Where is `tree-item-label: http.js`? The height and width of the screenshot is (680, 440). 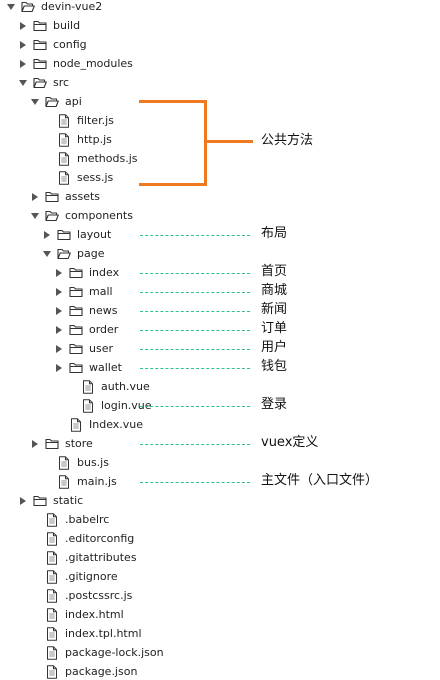
tree-item-label: http.js is located at coordinates (94, 139).